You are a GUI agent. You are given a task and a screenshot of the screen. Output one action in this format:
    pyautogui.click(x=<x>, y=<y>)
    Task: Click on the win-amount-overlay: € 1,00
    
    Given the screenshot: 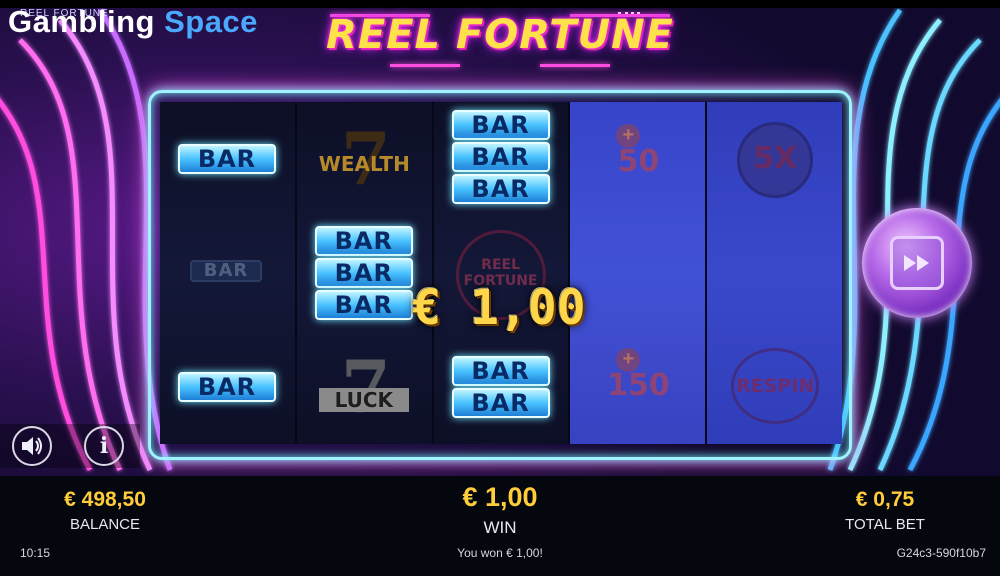 What is the action you would take?
    pyautogui.click(x=499, y=308)
    